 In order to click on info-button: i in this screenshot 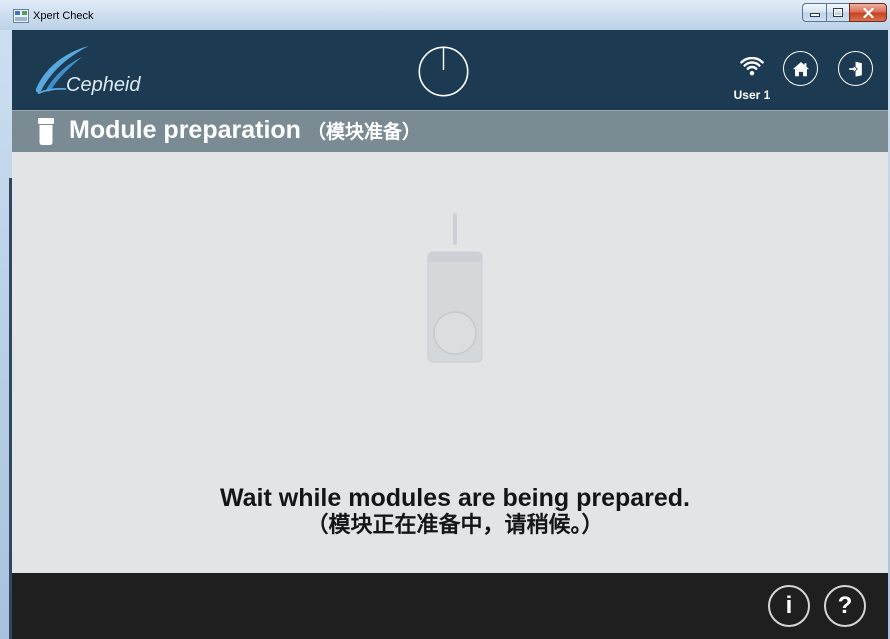, I will do `click(789, 606)`.